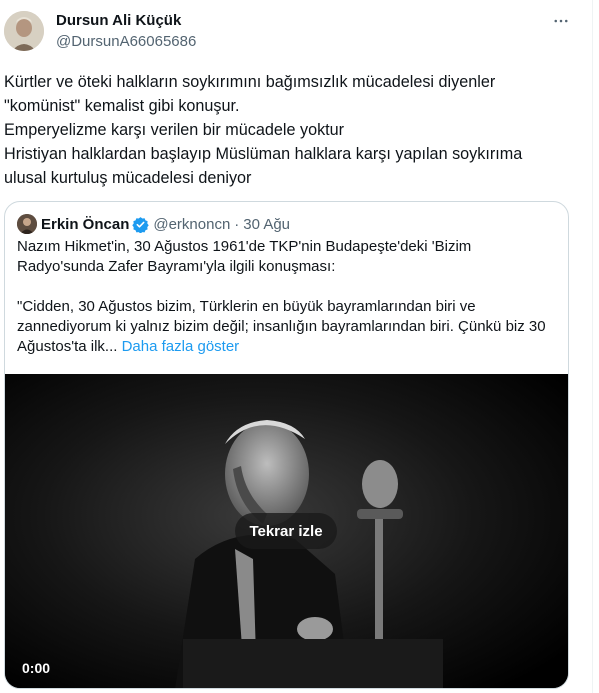  I want to click on quote-header: Erkin Öncan @erknoncn · 30 Ağu, so click(153, 224).